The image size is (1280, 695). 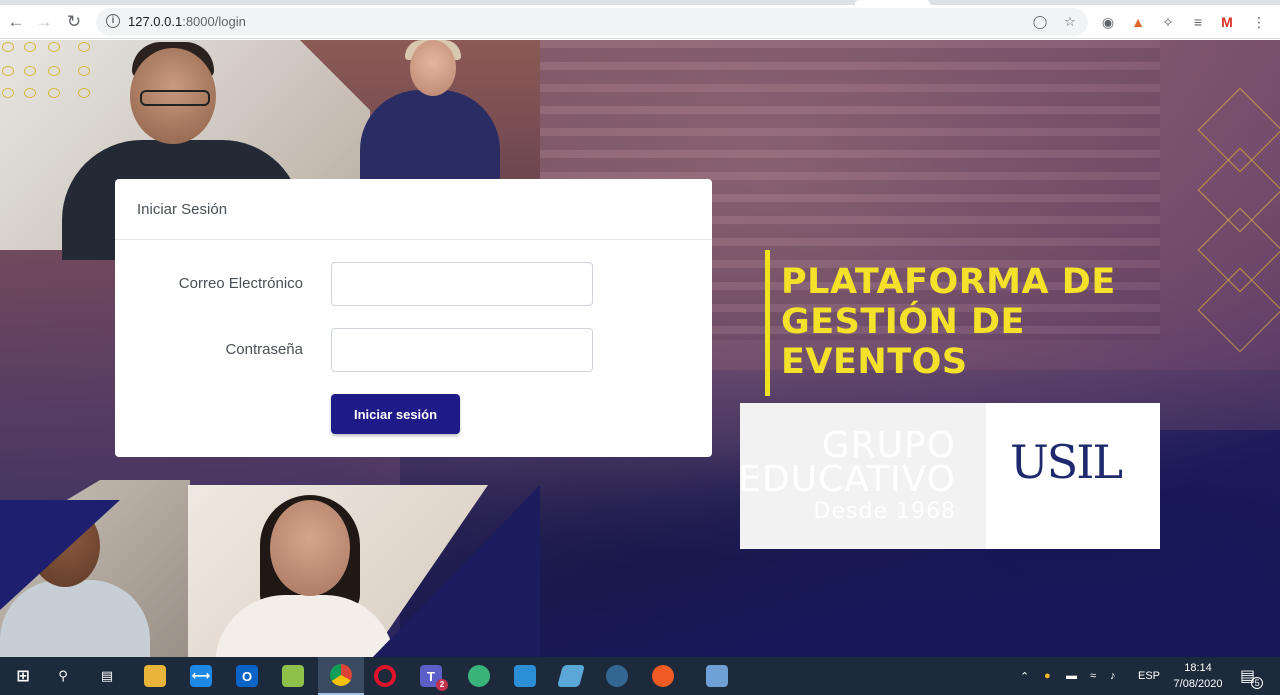 What do you see at coordinates (201, 676) in the screenshot?
I see `vscode-icon: ⟷` at bounding box center [201, 676].